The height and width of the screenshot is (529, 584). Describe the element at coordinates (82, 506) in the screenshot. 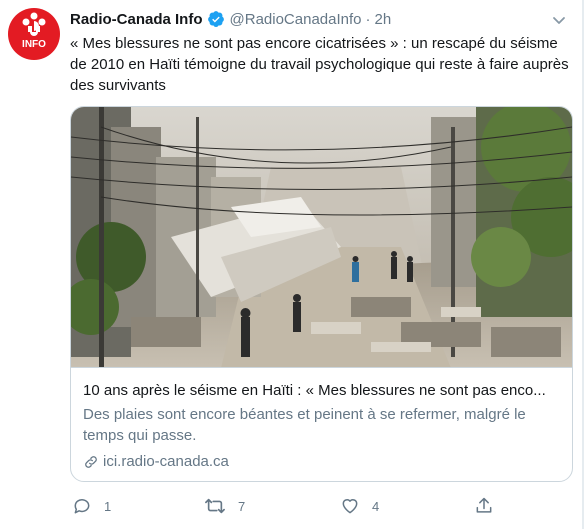

I see `reply-icon` at that location.